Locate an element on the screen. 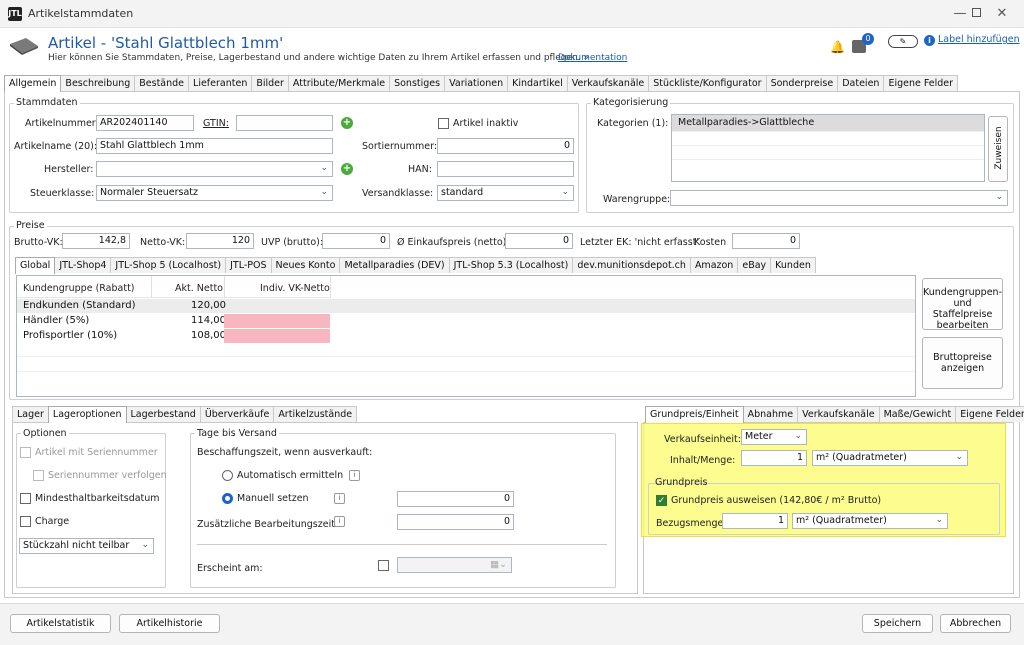 This screenshot has width=1024, height=645. tab-variationen: Variationen is located at coordinates (476, 83).